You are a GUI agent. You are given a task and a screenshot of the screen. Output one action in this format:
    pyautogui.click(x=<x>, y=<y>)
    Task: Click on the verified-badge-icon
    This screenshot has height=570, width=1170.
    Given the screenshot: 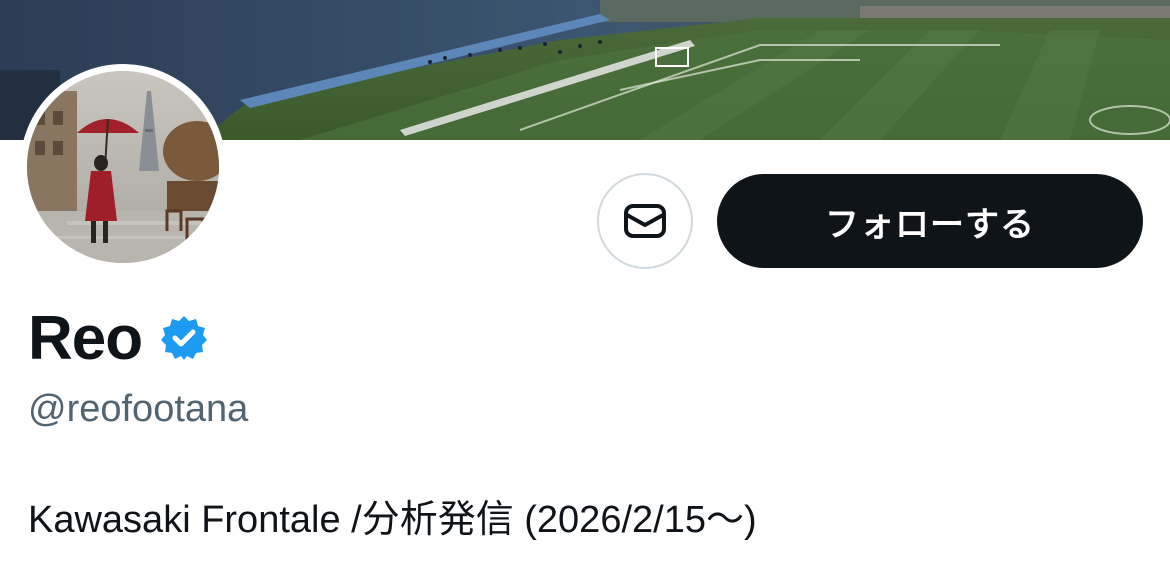 What is the action you would take?
    pyautogui.click(x=184, y=338)
    